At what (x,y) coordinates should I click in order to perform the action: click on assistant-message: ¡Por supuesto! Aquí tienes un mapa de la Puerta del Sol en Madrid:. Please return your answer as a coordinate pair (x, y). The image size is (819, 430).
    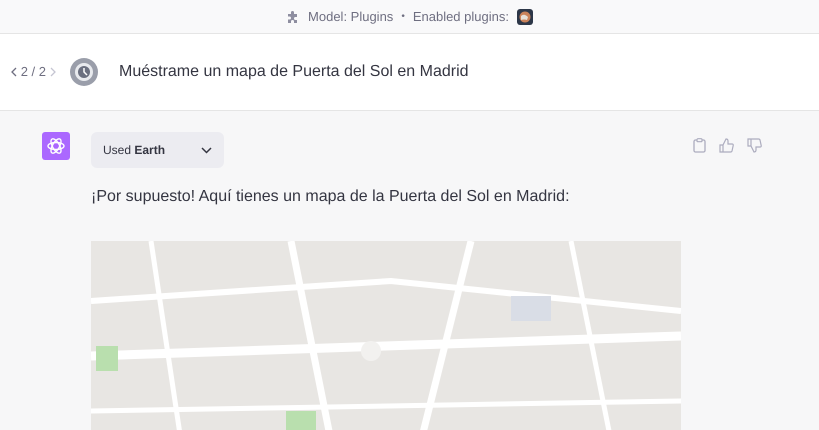
    Looking at the image, I should click on (331, 197).